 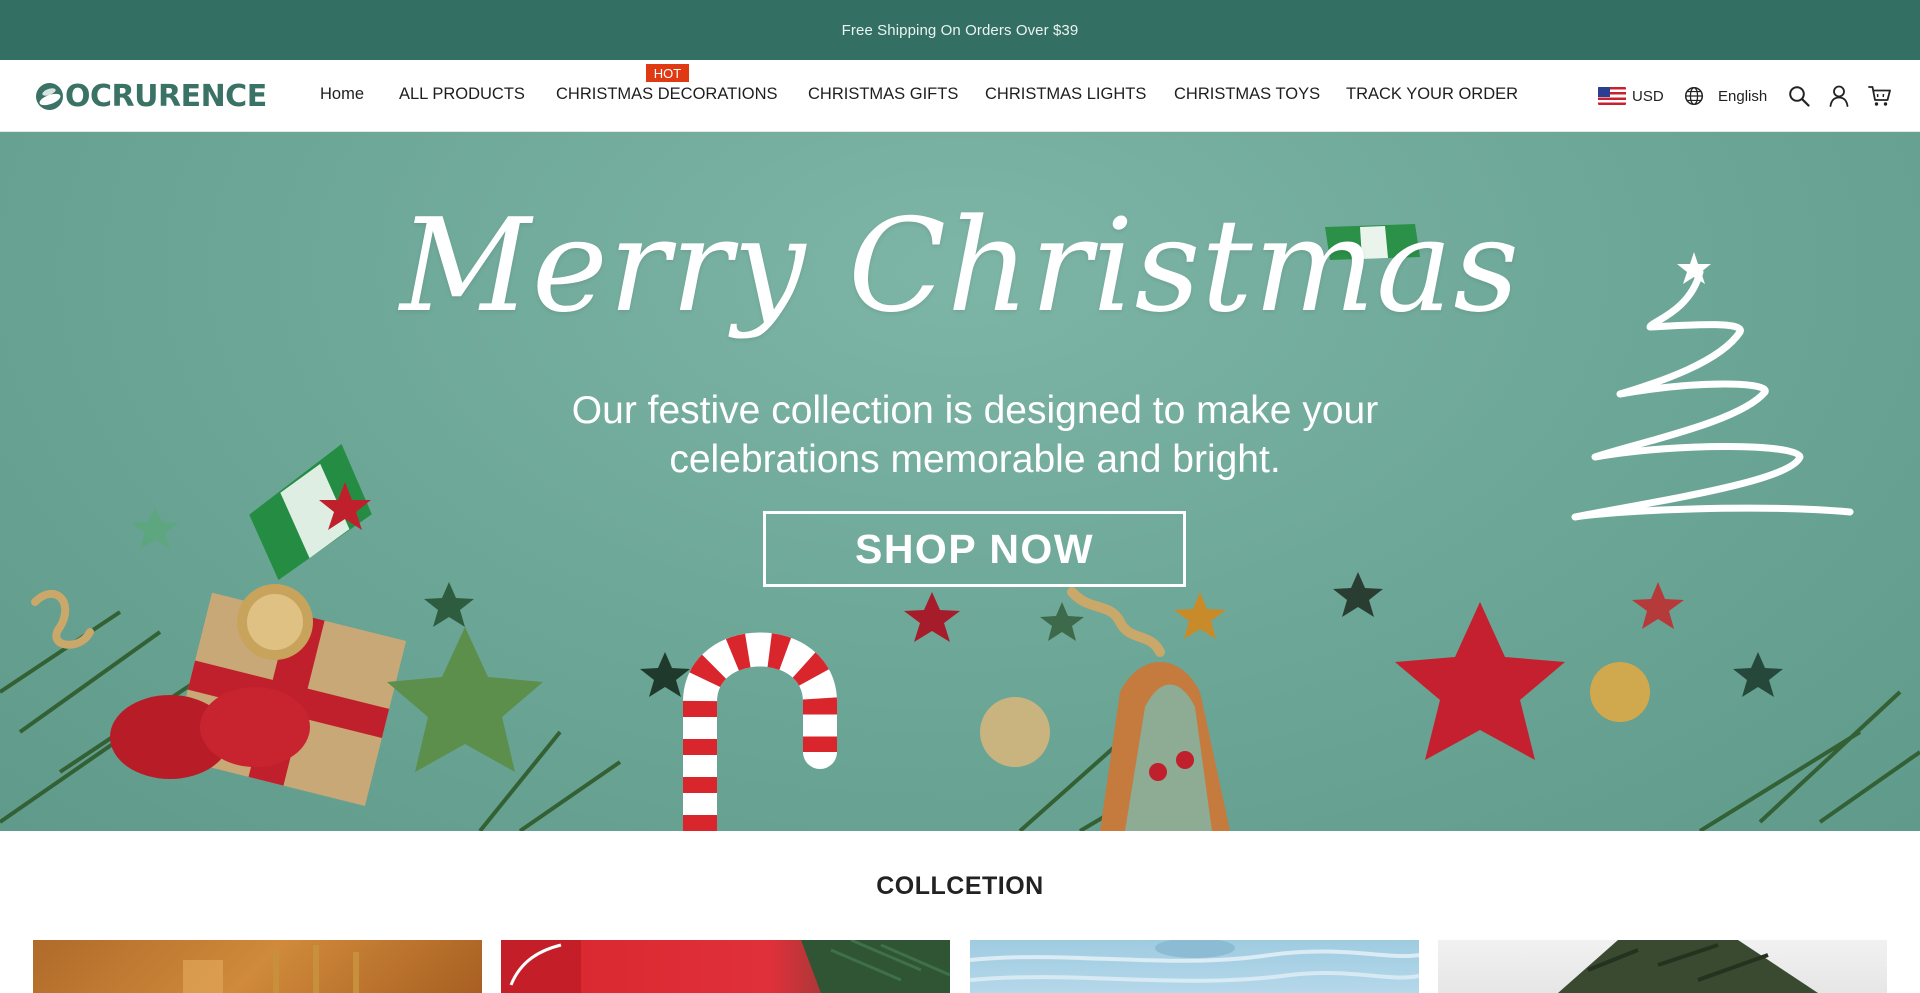 What do you see at coordinates (1432, 94) in the screenshot?
I see `nav-item-track-order: TRACK YOUR ORDER` at bounding box center [1432, 94].